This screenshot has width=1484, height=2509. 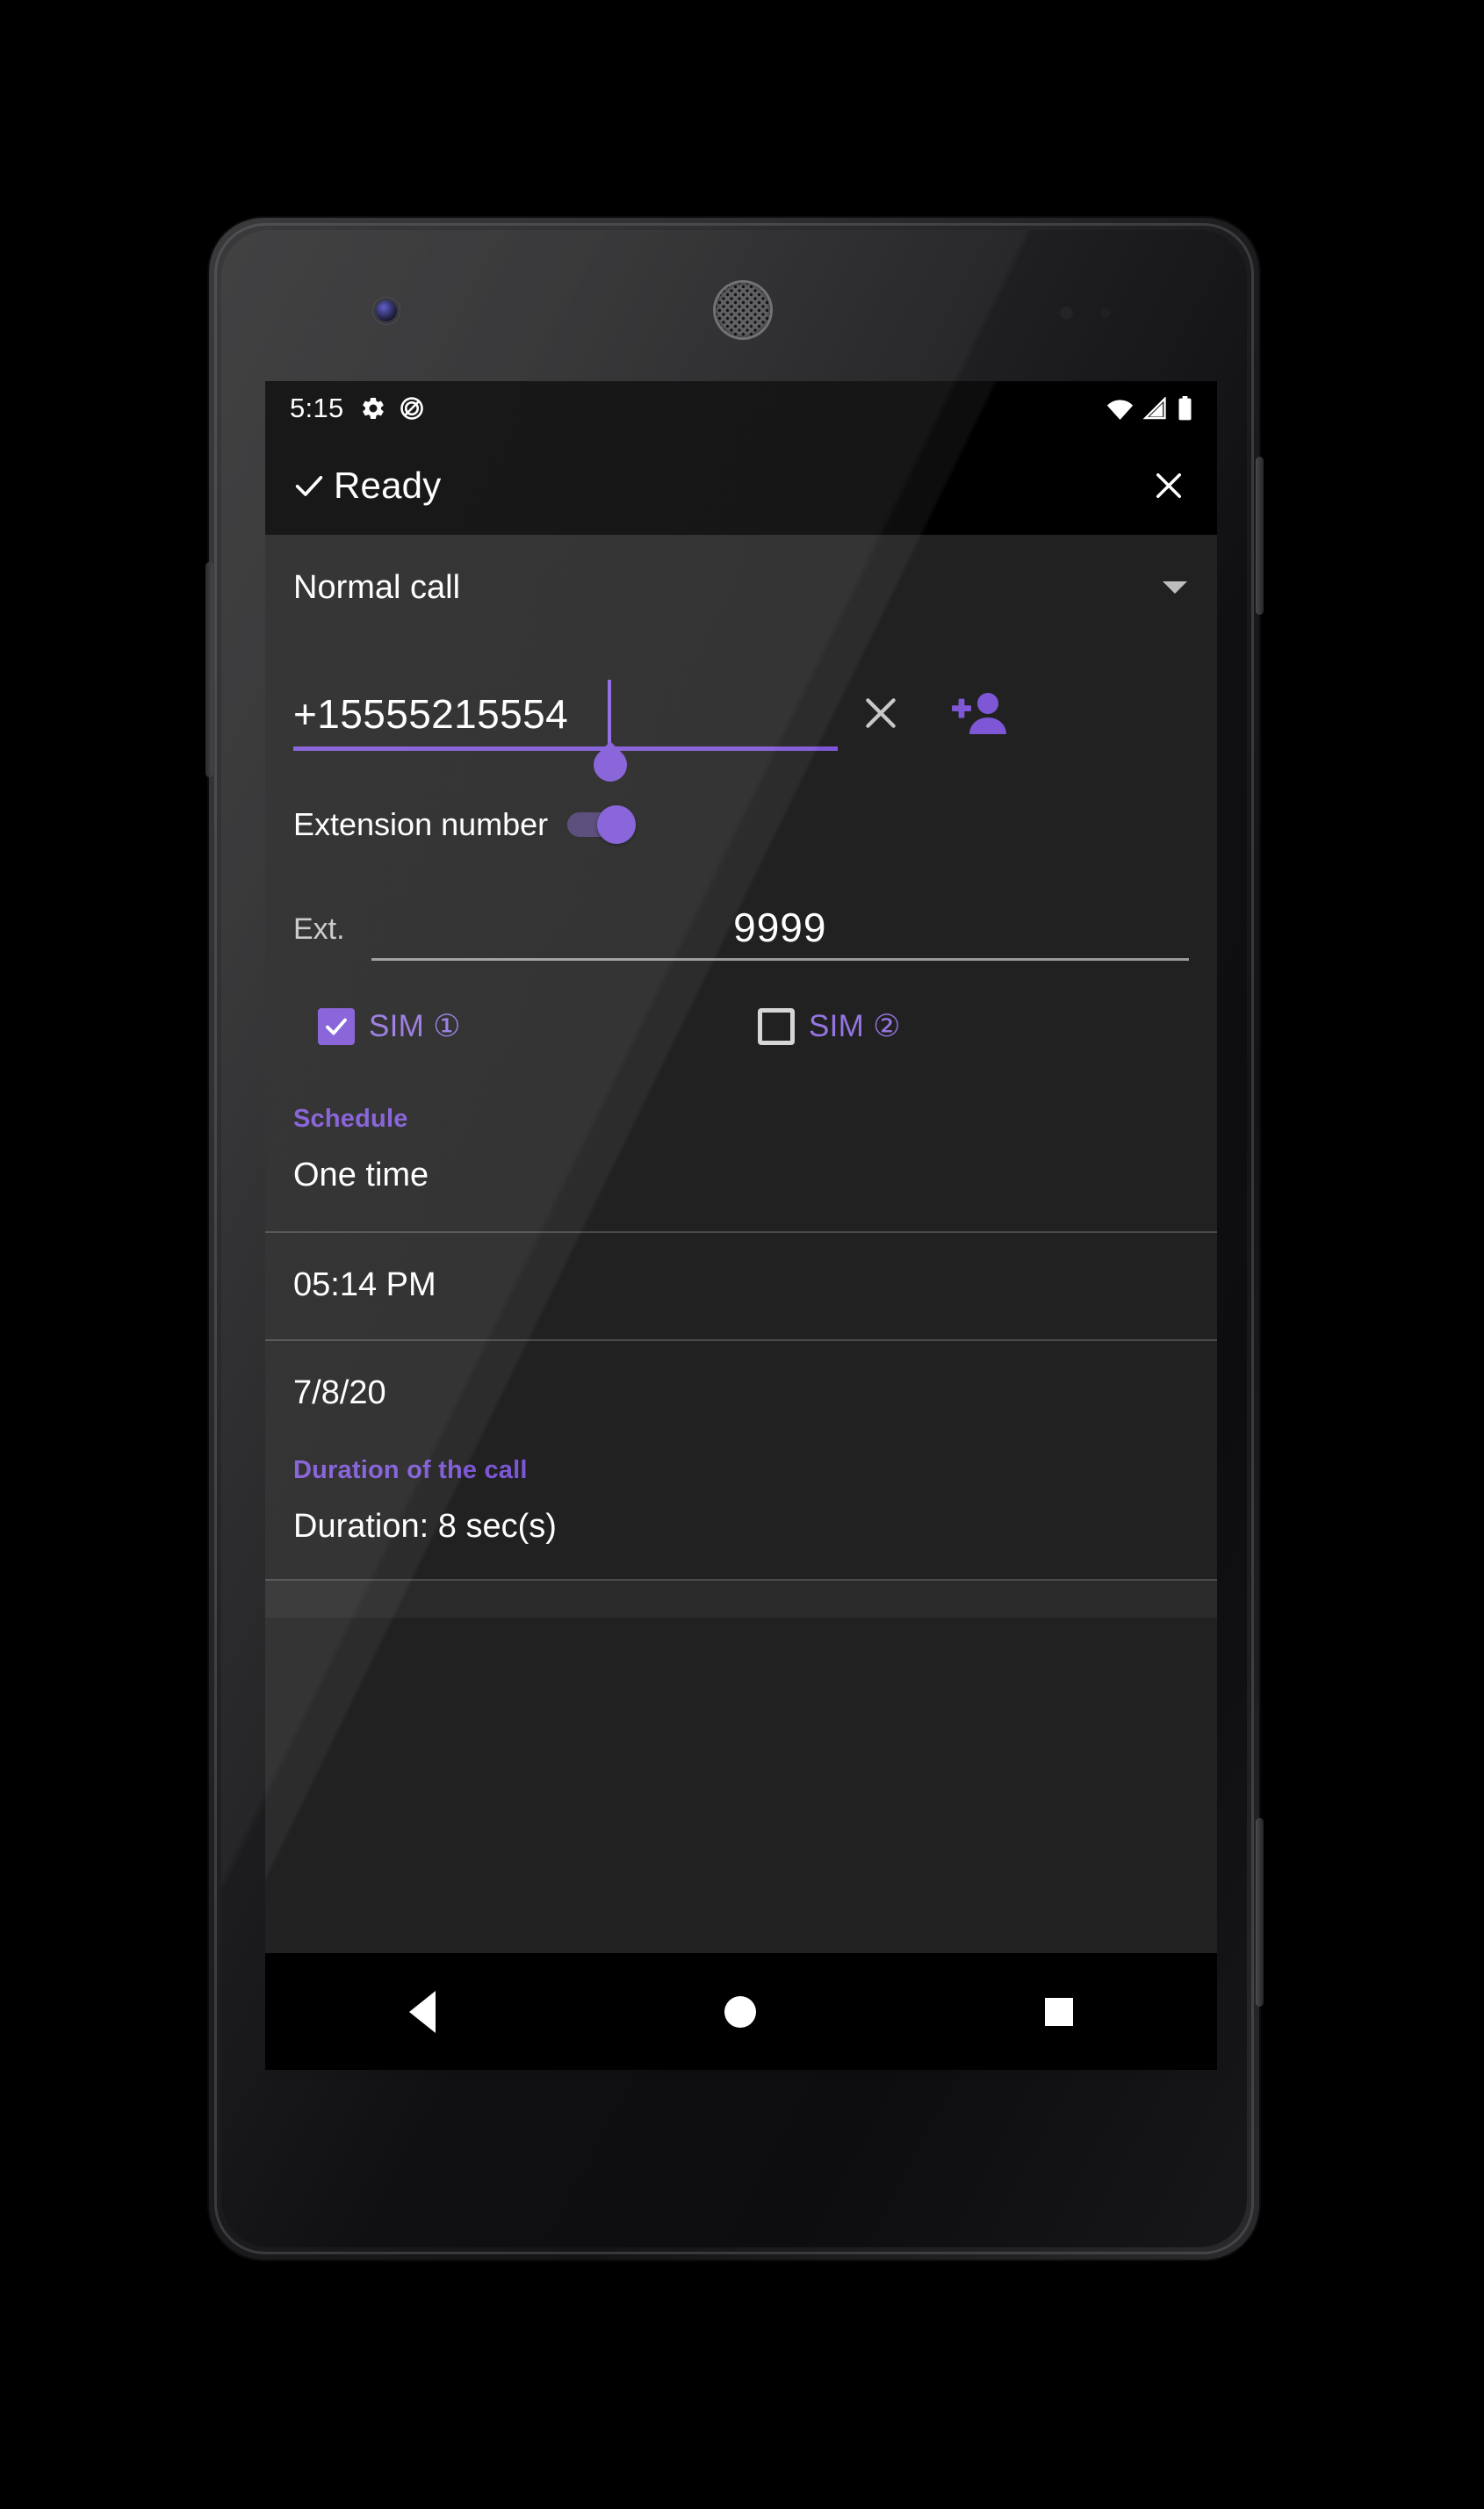 What do you see at coordinates (1066, 313) in the screenshot?
I see `proximity-sensor-icon` at bounding box center [1066, 313].